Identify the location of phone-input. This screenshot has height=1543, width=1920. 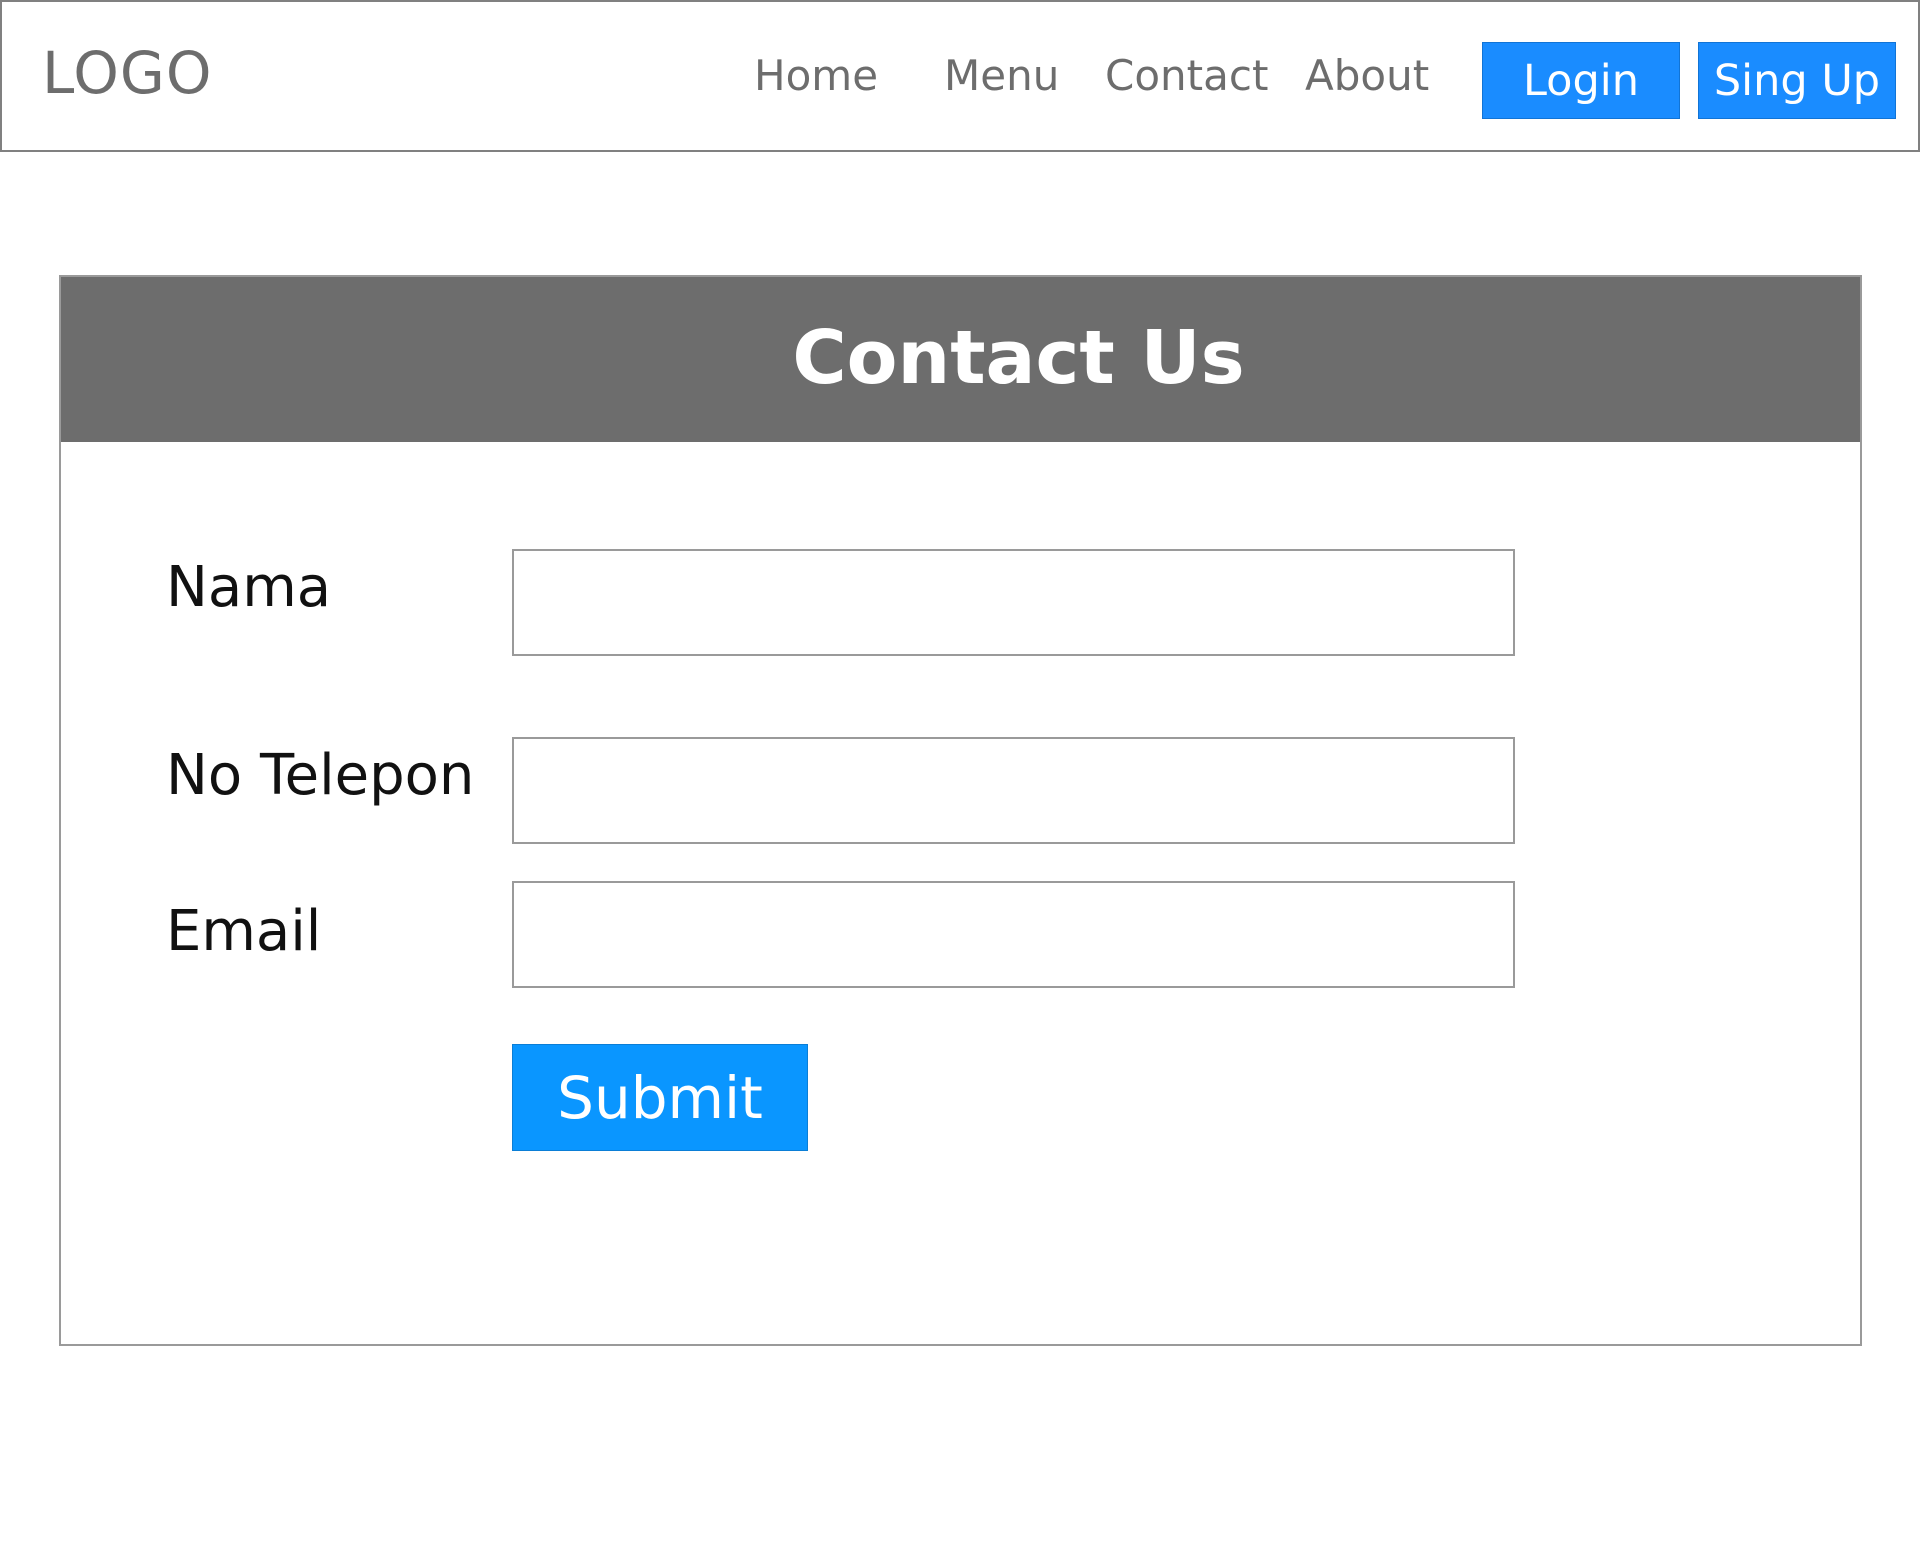
(1013, 790).